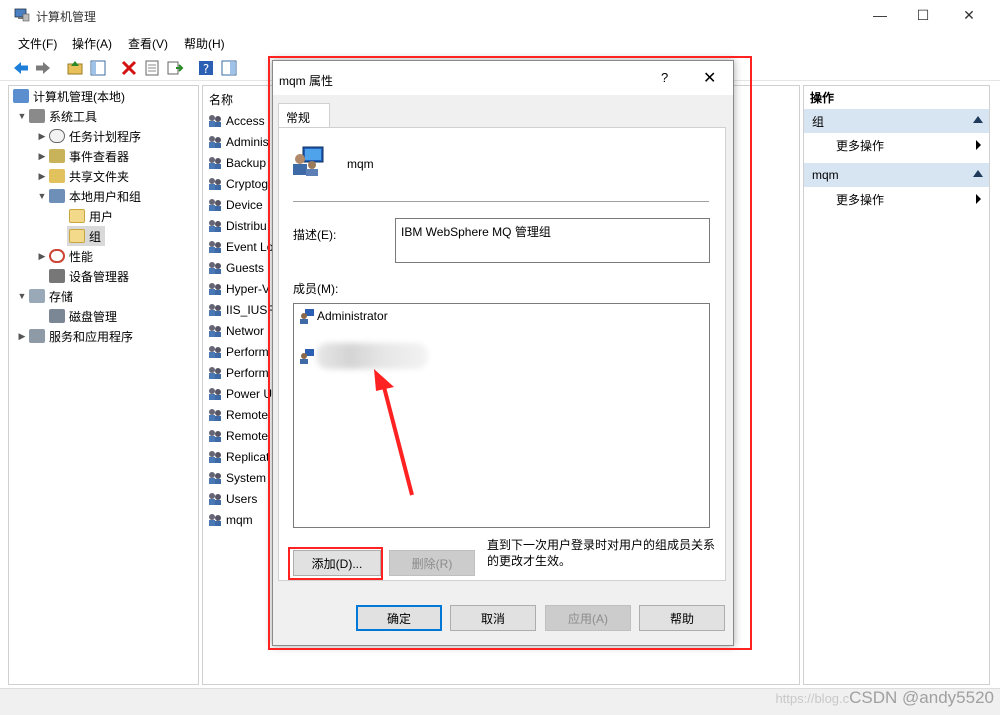  Describe the element at coordinates (245, 331) in the screenshot. I see `list-item-label: Networ` at that location.